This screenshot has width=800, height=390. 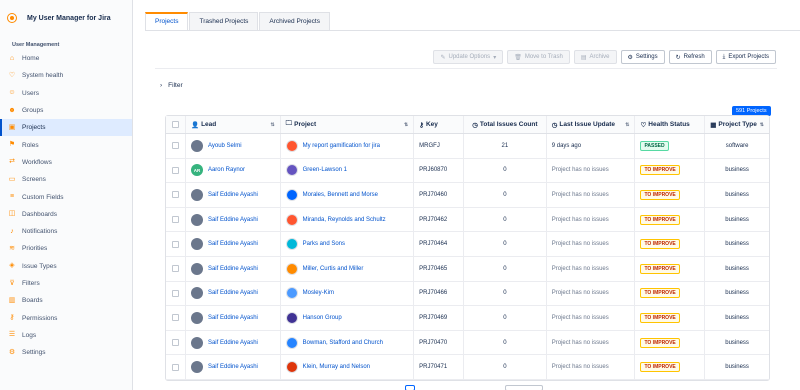 I want to click on health-cell: TO IMPROVE, so click(x=670, y=293).